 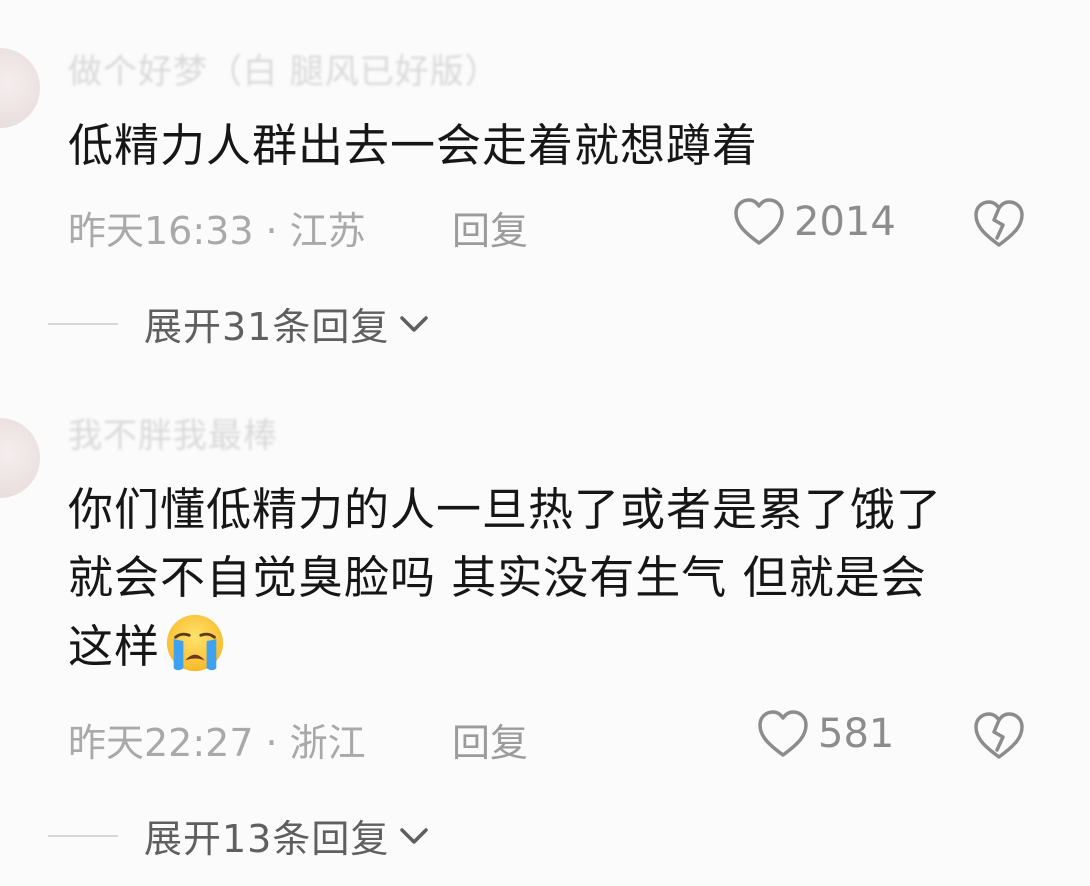 What do you see at coordinates (267, 839) in the screenshot?
I see `expand-replies-label: 展开13条回复` at bounding box center [267, 839].